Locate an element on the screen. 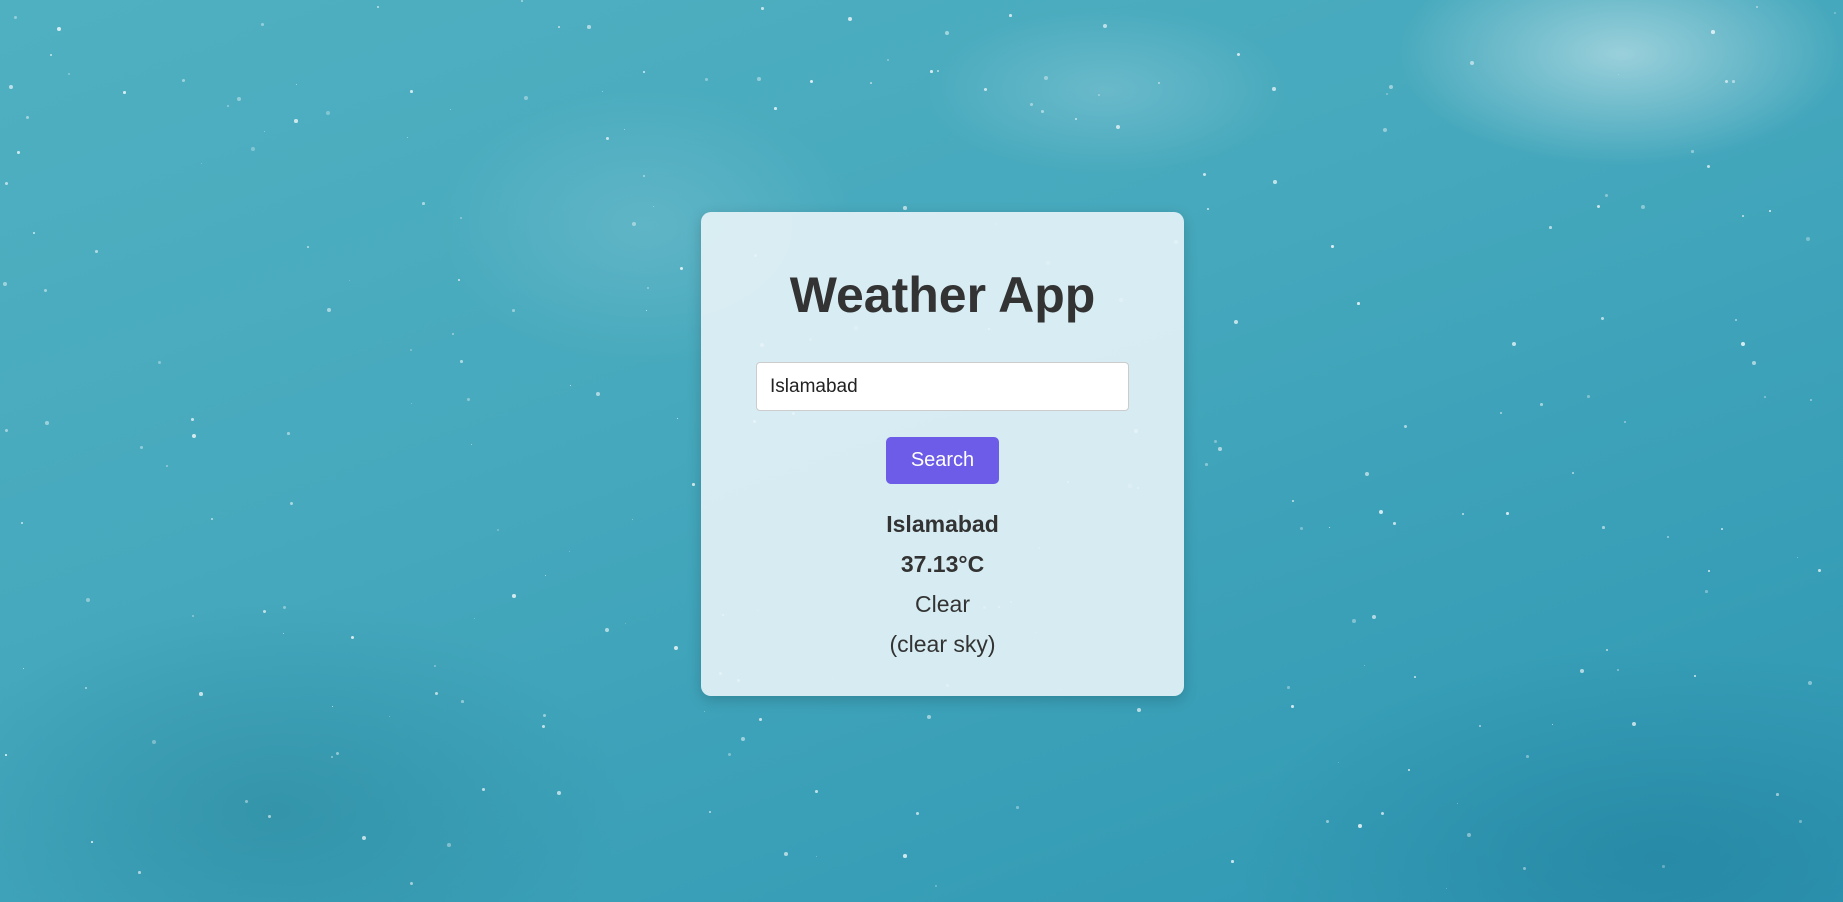 This screenshot has width=1843, height=902. result-temperature: 37.13°C is located at coordinates (942, 564).